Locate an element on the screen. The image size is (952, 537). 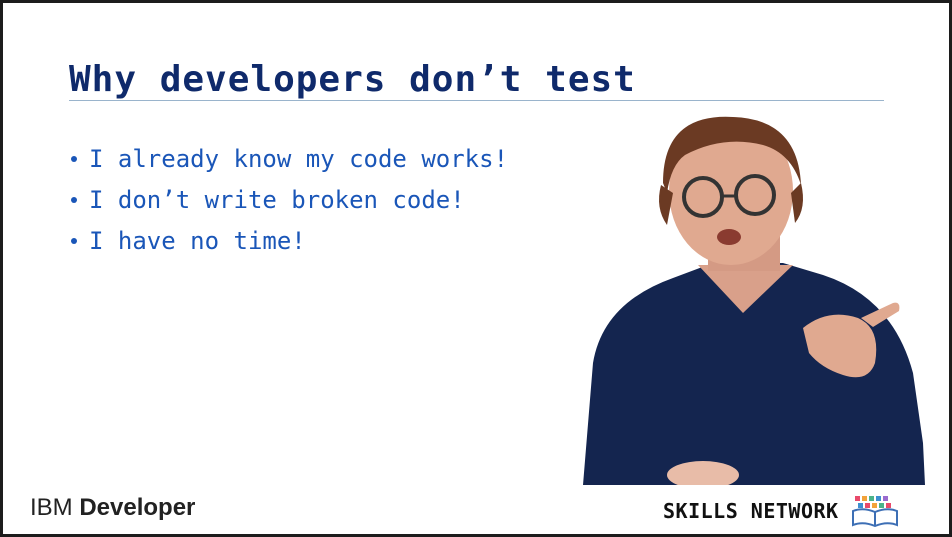
slide-title: Why developers don’t test is located at coordinates (352, 79).